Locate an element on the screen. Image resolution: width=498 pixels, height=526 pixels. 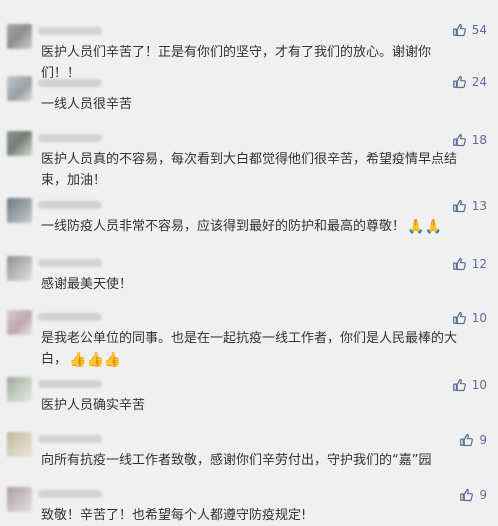
comment-text: 一线防疫人员非常不容易，应该得到最好的防护和最高的尊敬！ 🙏🙏 is located at coordinates (252, 227).